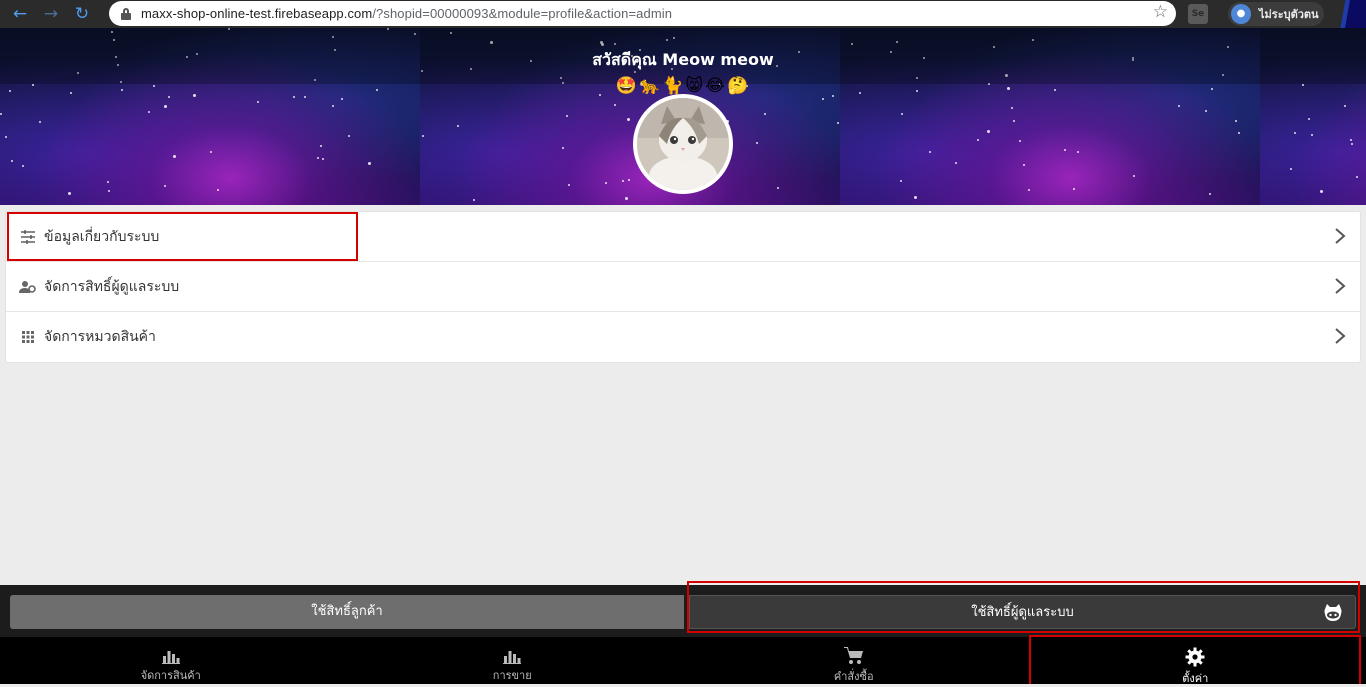  What do you see at coordinates (1198, 14) in the screenshot?
I see `extension-icon: Se` at bounding box center [1198, 14].